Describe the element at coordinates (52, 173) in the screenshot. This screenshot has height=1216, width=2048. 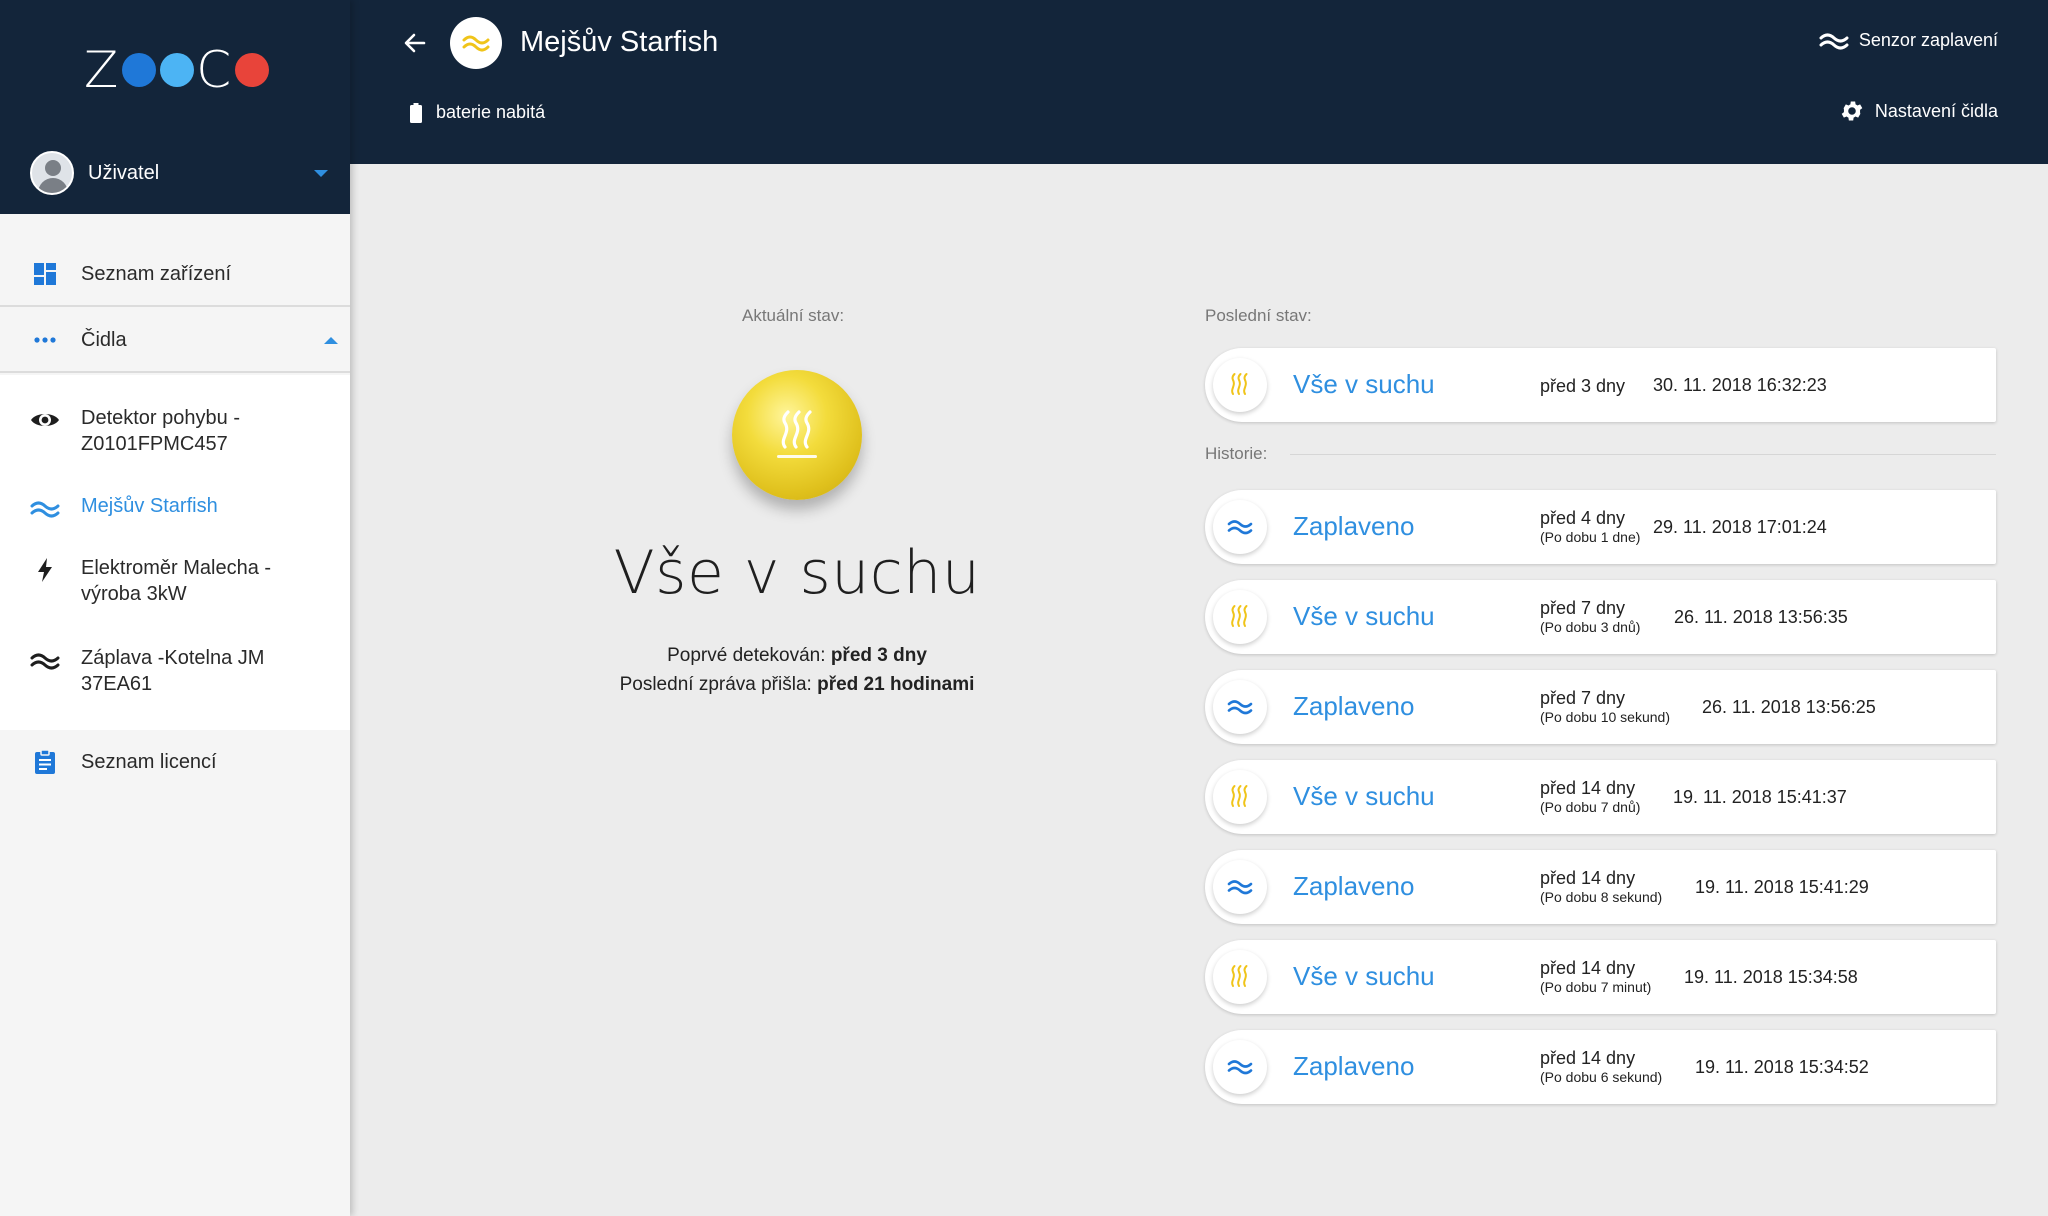
I see `avatar` at that location.